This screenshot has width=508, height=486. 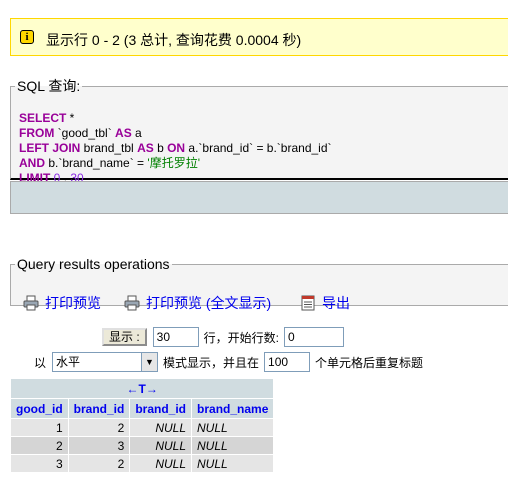 I want to click on chevron-down-icon: ▼, so click(x=149, y=362).